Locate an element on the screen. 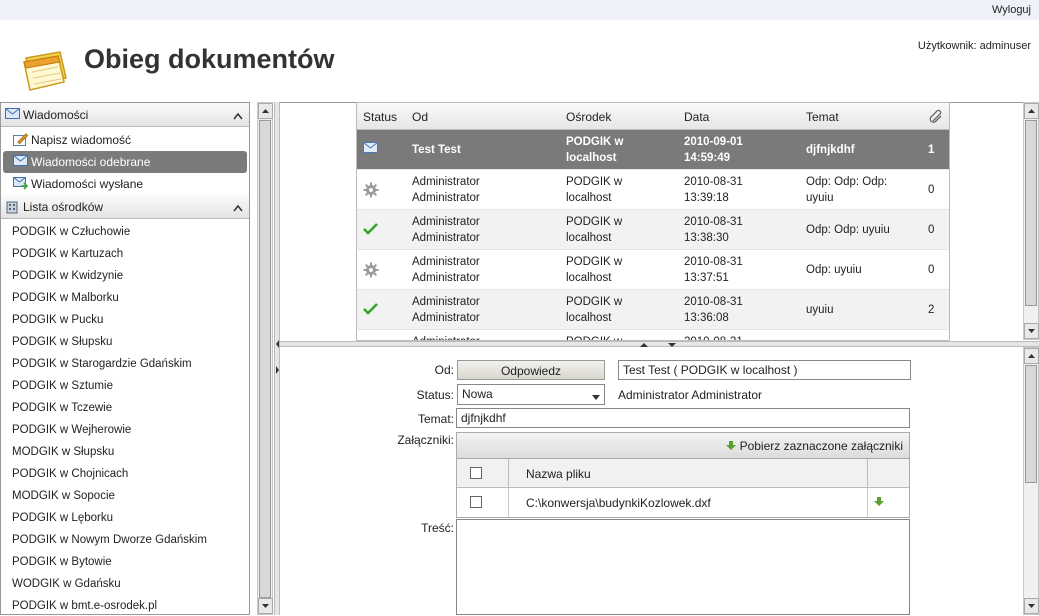 The height and width of the screenshot is (616, 1039). sidebar-item-center: PODGIK w Nowym Dworze Gdańskim is located at coordinates (125, 540).